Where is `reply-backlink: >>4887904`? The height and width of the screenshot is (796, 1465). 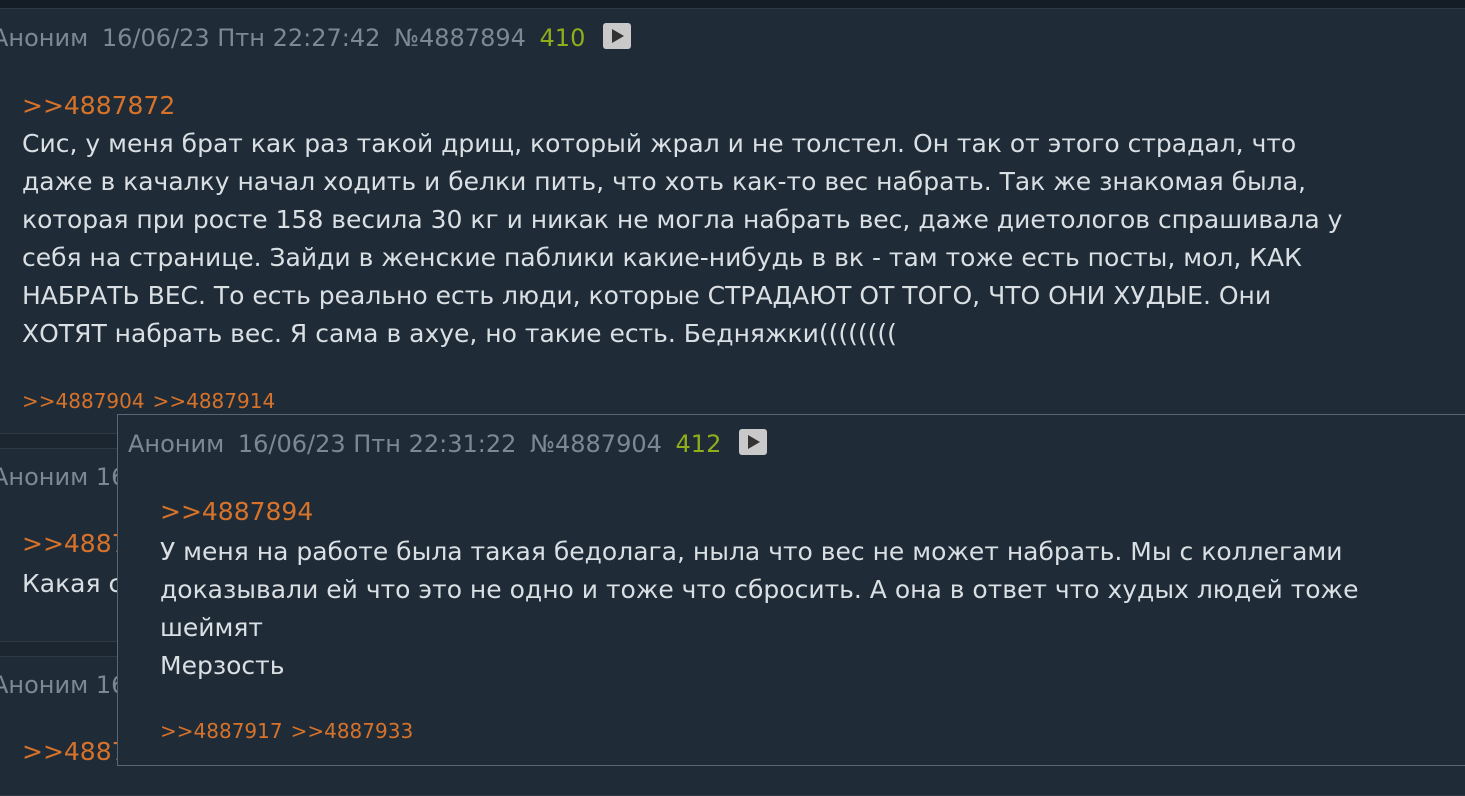
reply-backlink: >>4887904 is located at coordinates (83, 401).